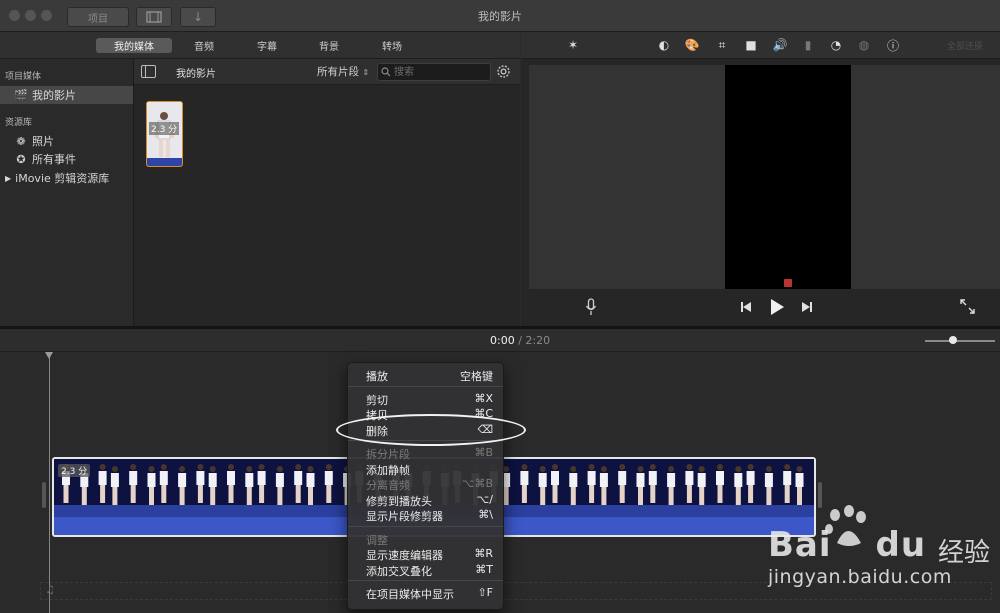 The image size is (1000, 613). Describe the element at coordinates (425, 570) in the screenshot. I see `menu-item: 添加交叉叠化 ⌘T` at that location.